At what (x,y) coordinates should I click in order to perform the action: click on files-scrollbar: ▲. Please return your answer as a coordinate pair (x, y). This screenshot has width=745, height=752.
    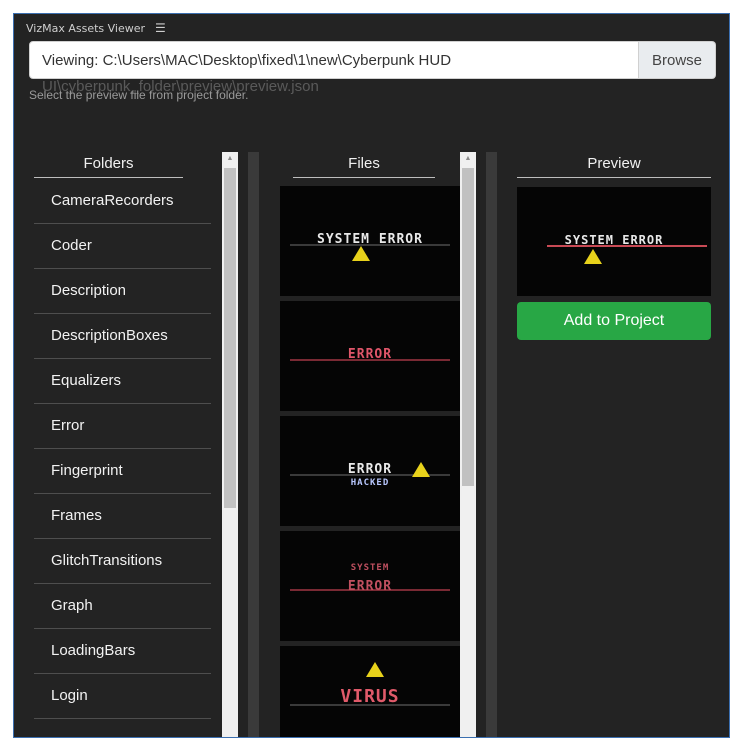
    Looking at the image, I should click on (468, 444).